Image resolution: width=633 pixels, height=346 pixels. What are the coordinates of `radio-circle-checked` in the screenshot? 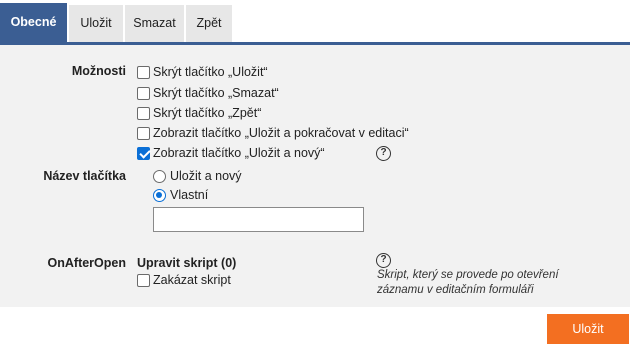 It's located at (159, 195).